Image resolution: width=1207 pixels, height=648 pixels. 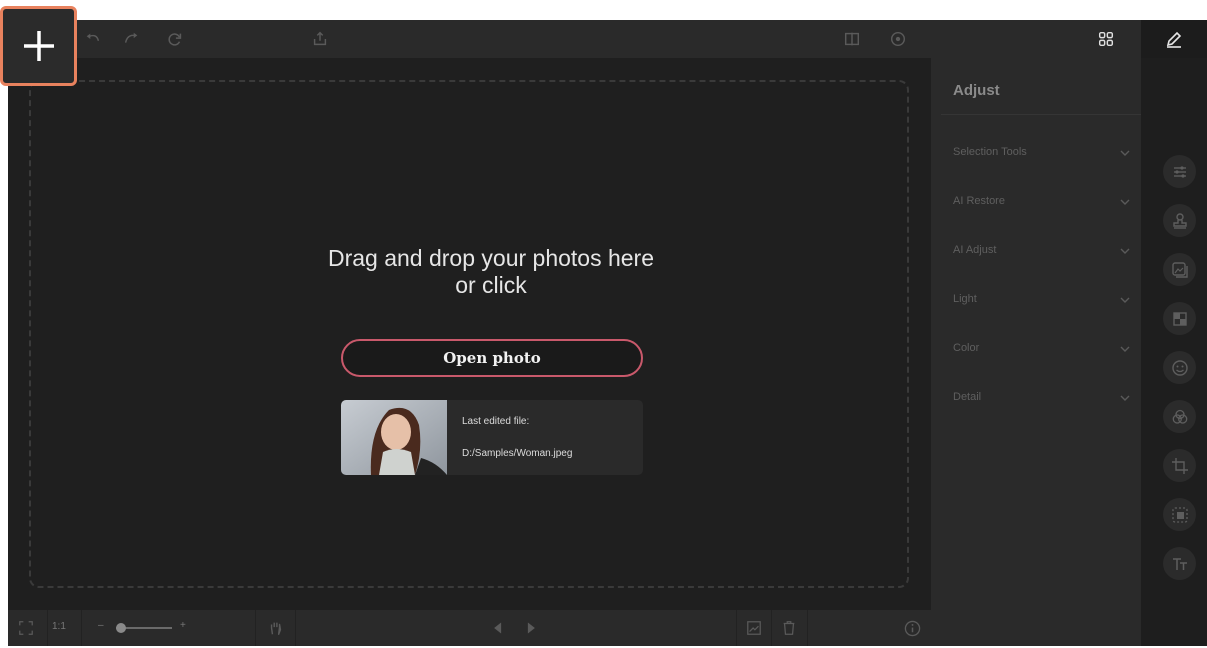 What do you see at coordinates (966, 348) in the screenshot?
I see `section-label: Color` at bounding box center [966, 348].